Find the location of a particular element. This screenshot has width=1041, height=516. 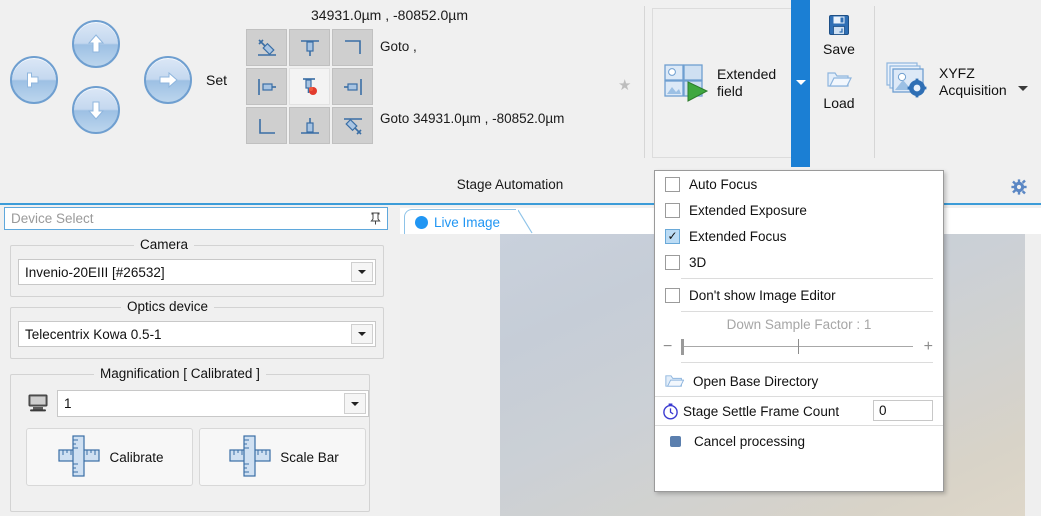

down-sample-factor-slider: − + is located at coordinates (799, 347).